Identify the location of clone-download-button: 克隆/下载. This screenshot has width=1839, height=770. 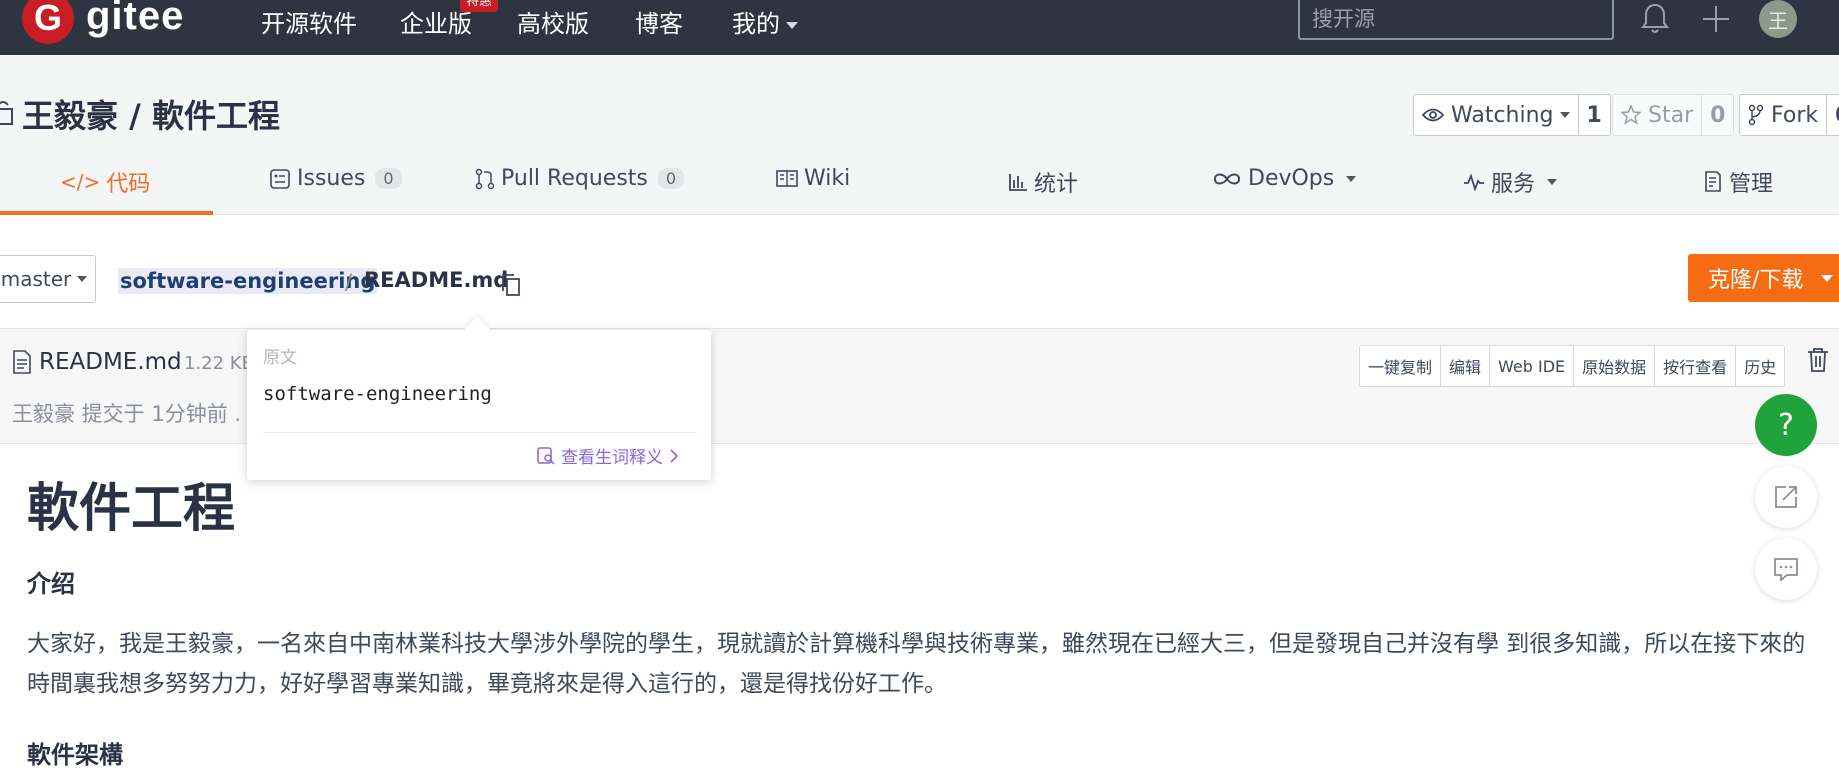
(1763, 278).